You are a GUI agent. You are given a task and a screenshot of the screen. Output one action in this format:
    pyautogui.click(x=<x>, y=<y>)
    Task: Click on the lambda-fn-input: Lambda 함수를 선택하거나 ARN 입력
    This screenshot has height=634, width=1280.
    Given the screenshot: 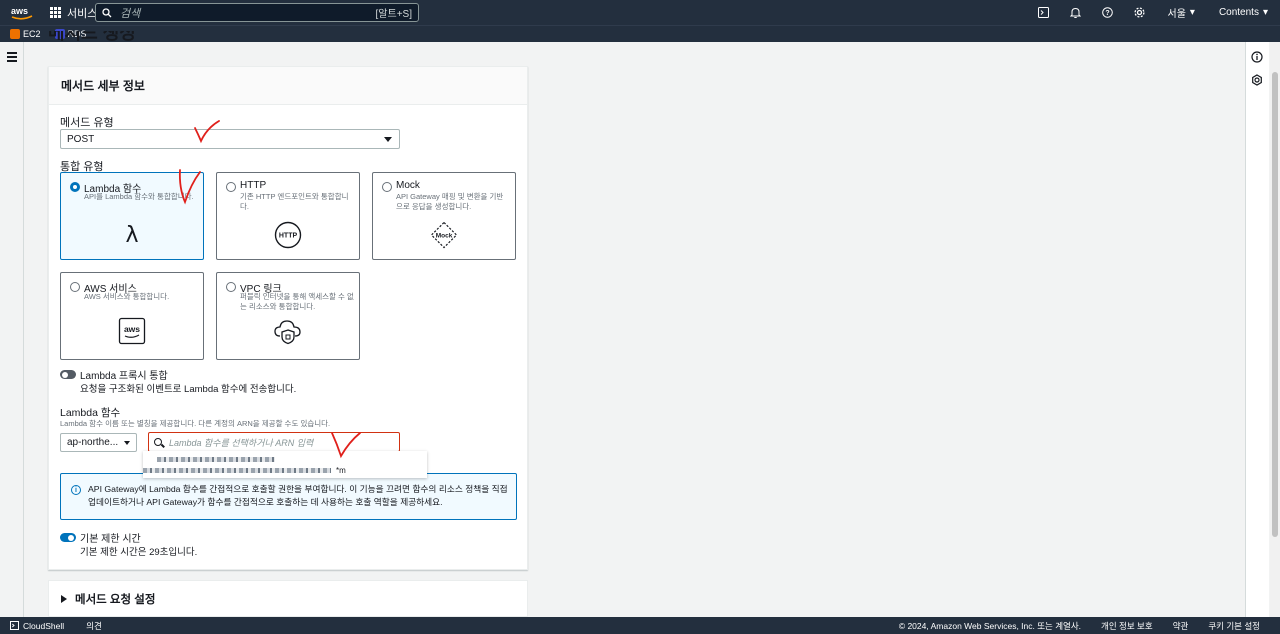 What is the action you would take?
    pyautogui.click(x=274, y=442)
    